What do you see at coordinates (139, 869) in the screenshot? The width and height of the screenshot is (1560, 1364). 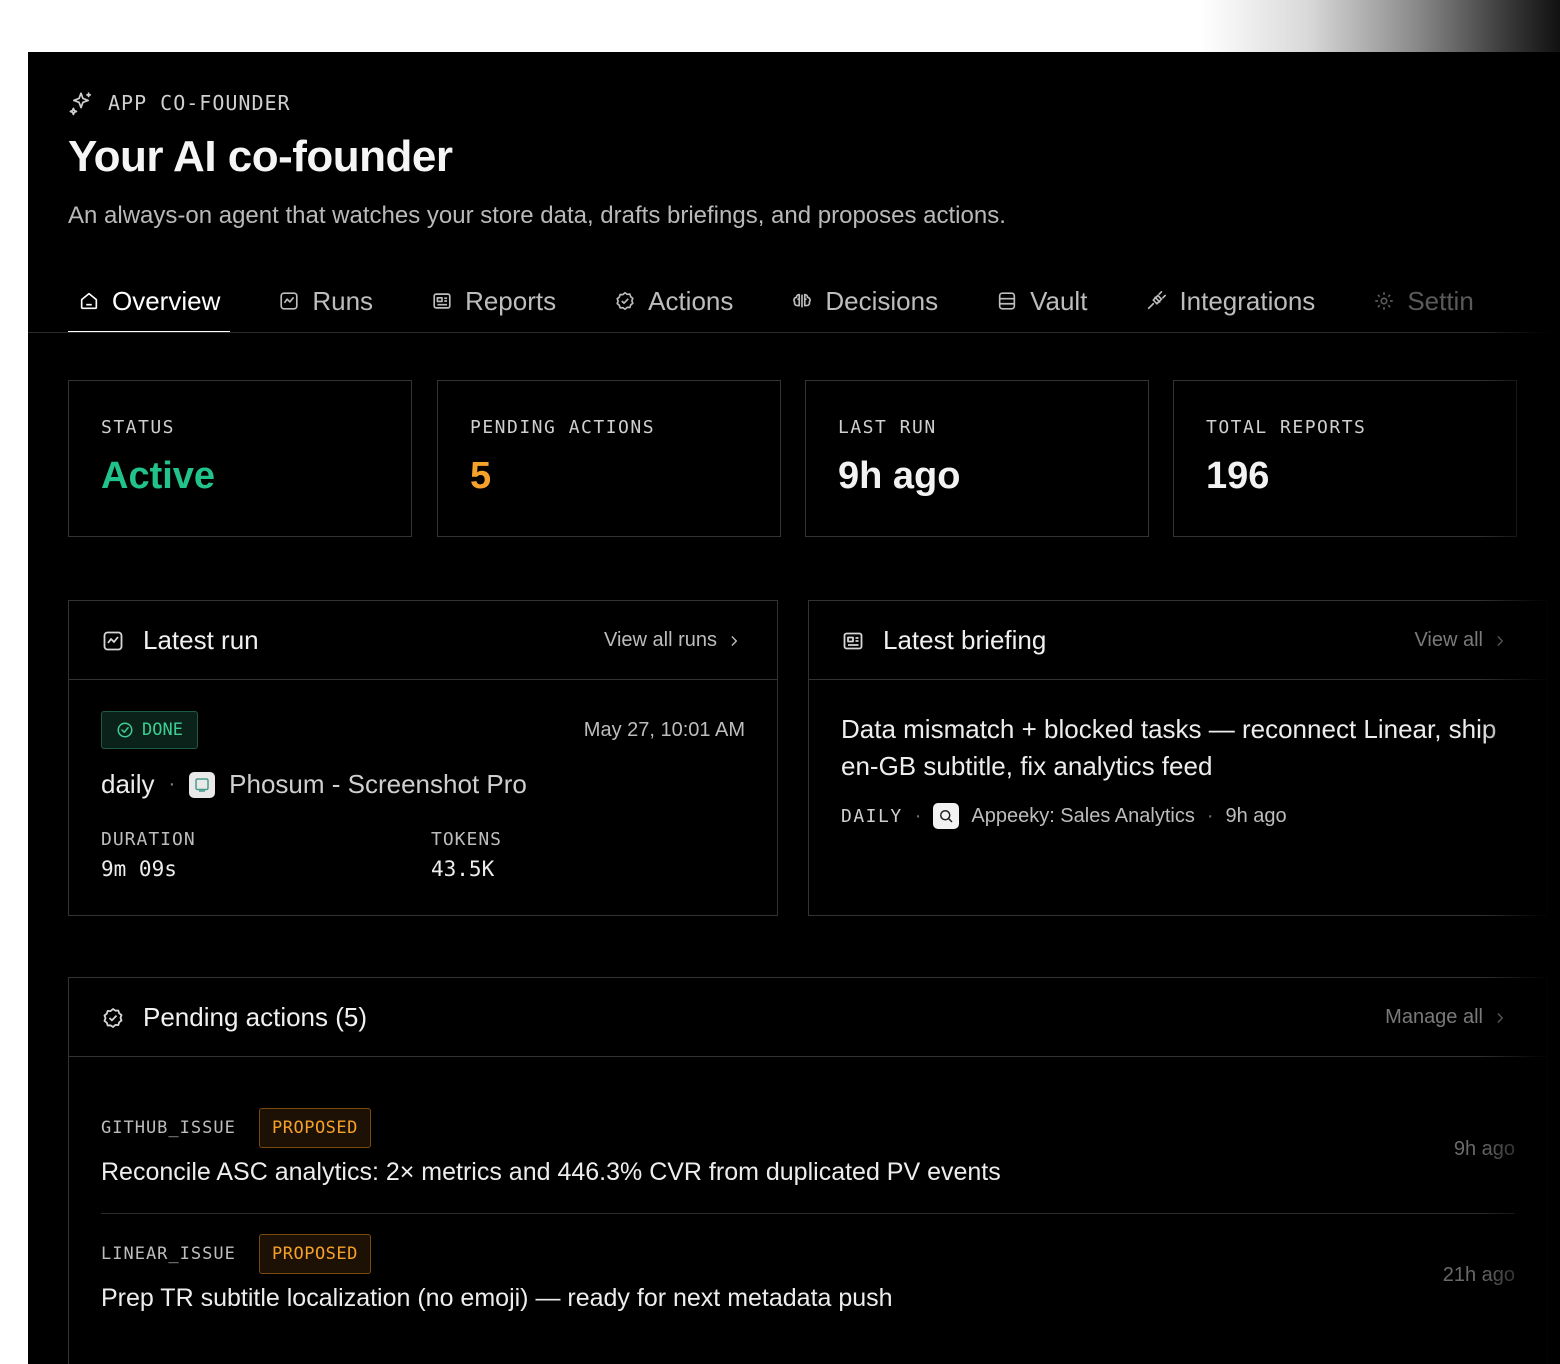 I see `duration-value: 9m 09s` at bounding box center [139, 869].